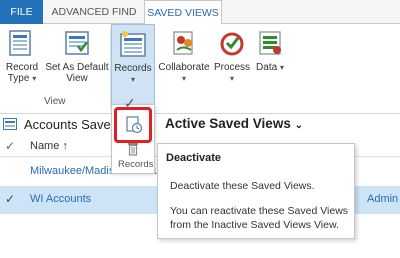 The width and height of the screenshot is (400, 258). I want to click on record-type-icon, so click(20, 43).